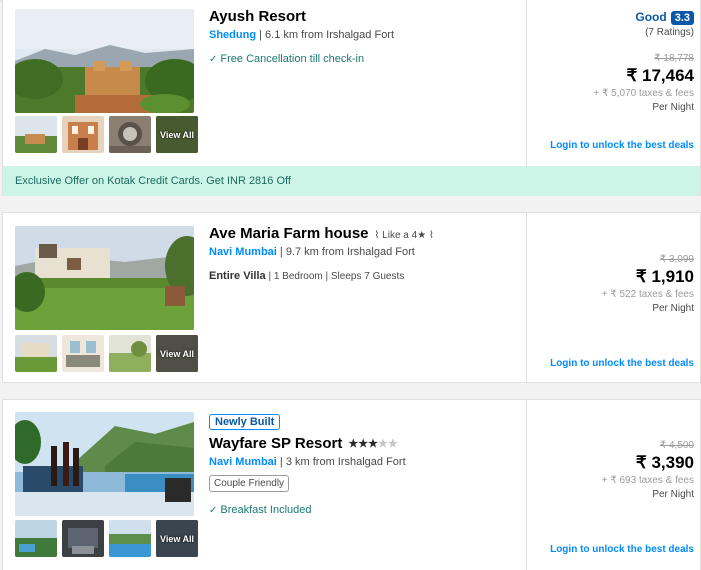  Describe the element at coordinates (664, 462) in the screenshot. I see `discounted-price: ₹ 3,390` at that location.